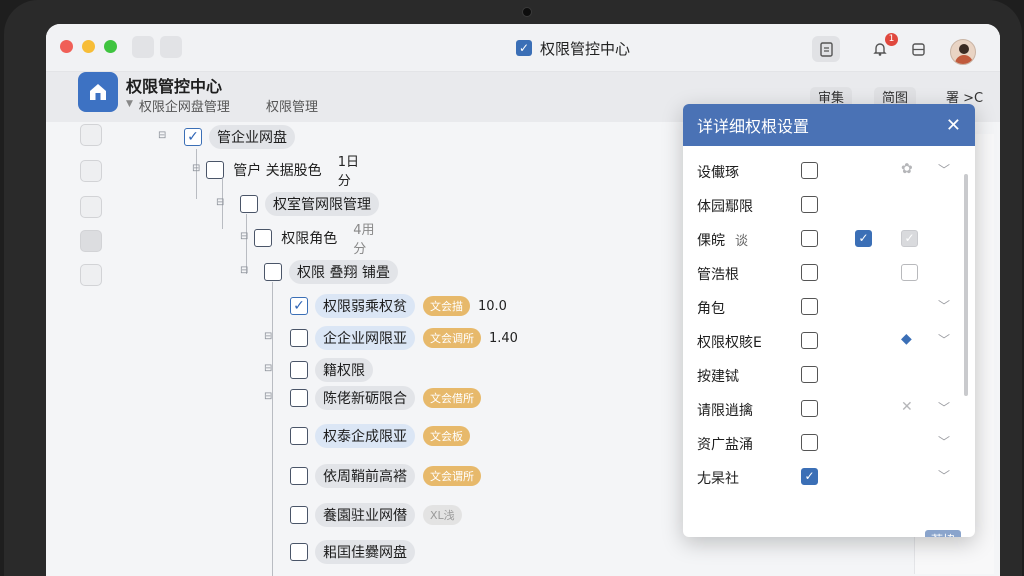 The image size is (1024, 576). What do you see at coordinates (829, 171) in the screenshot?
I see `dialog-row: 设儎琢 ✿ ﹀` at bounding box center [829, 171].